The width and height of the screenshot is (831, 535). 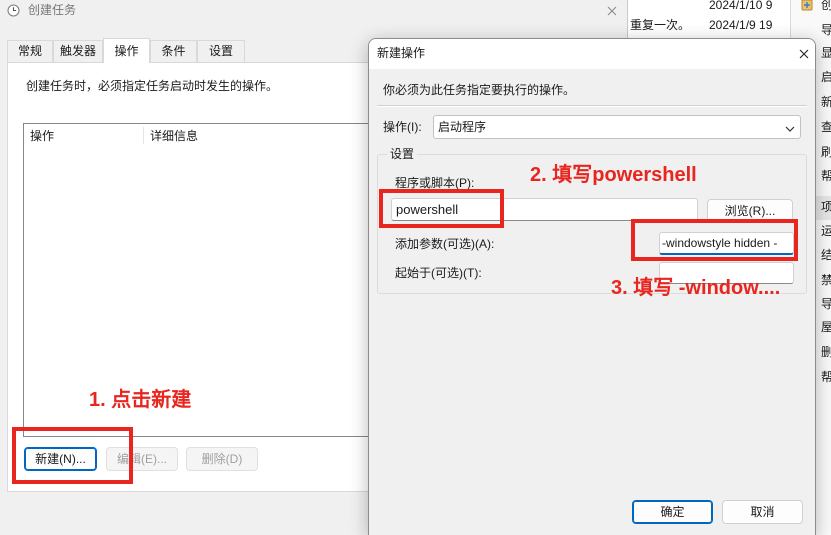 What do you see at coordinates (762, 512) in the screenshot?
I see `cancel-button: 取消` at bounding box center [762, 512].